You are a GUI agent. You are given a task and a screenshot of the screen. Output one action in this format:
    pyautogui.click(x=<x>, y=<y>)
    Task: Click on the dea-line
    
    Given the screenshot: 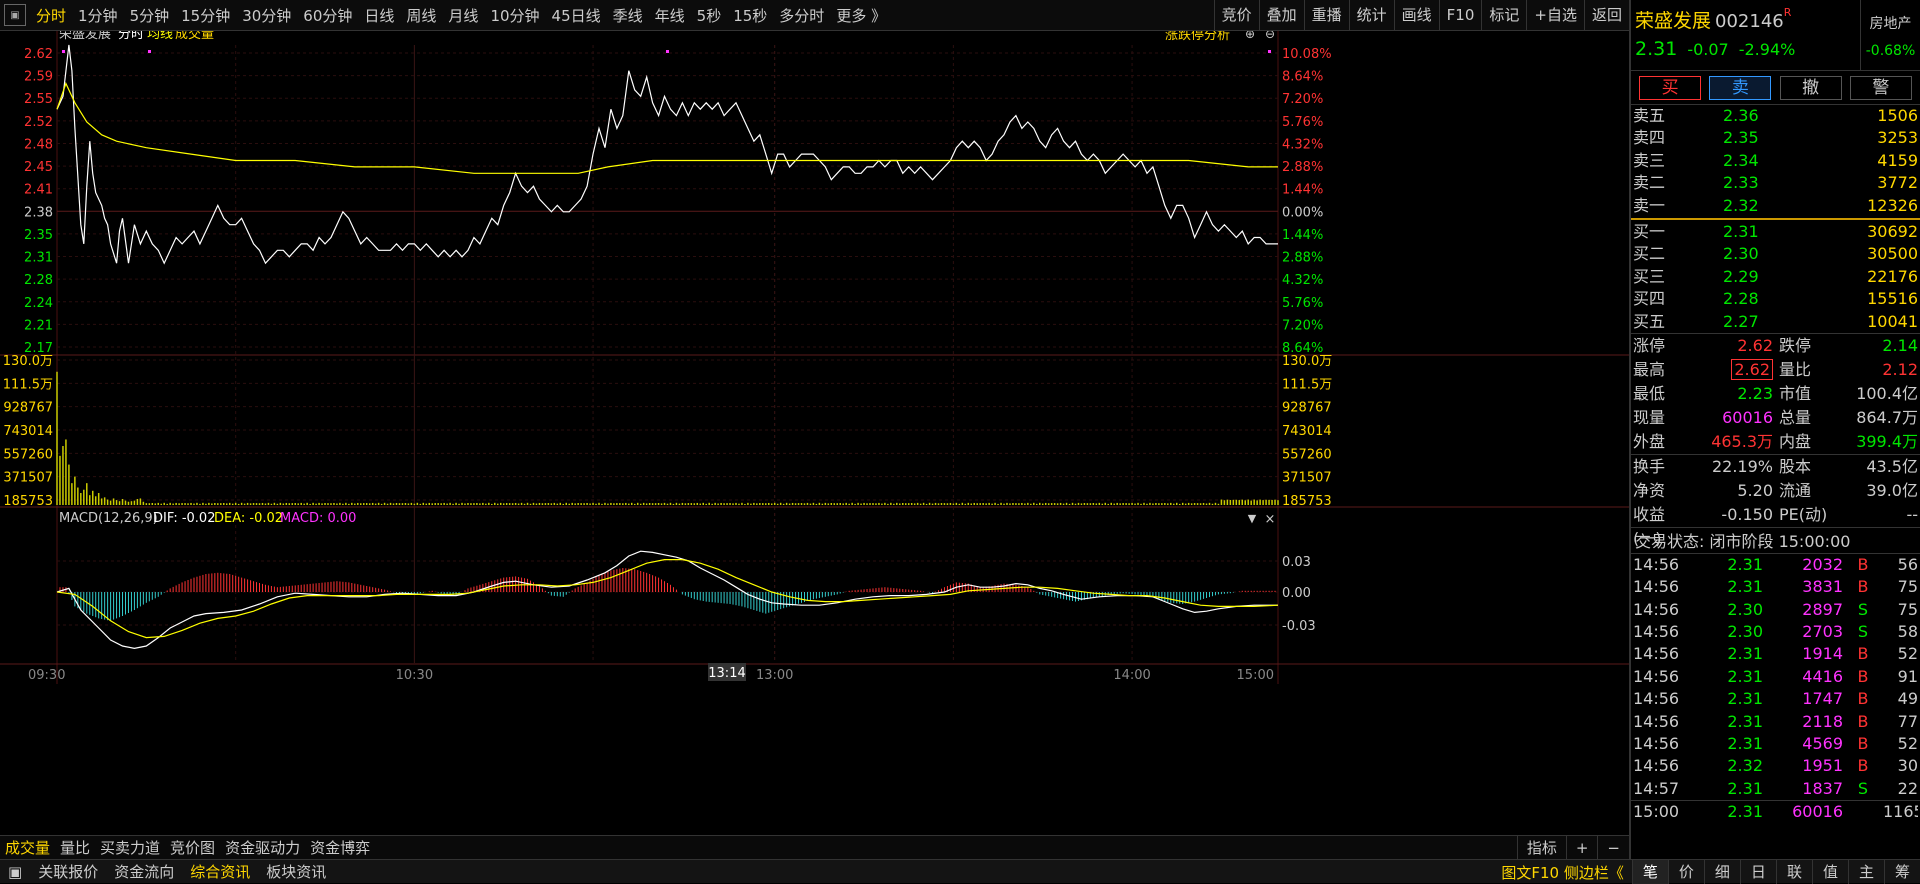 What is the action you would take?
    pyautogui.click(x=667, y=598)
    